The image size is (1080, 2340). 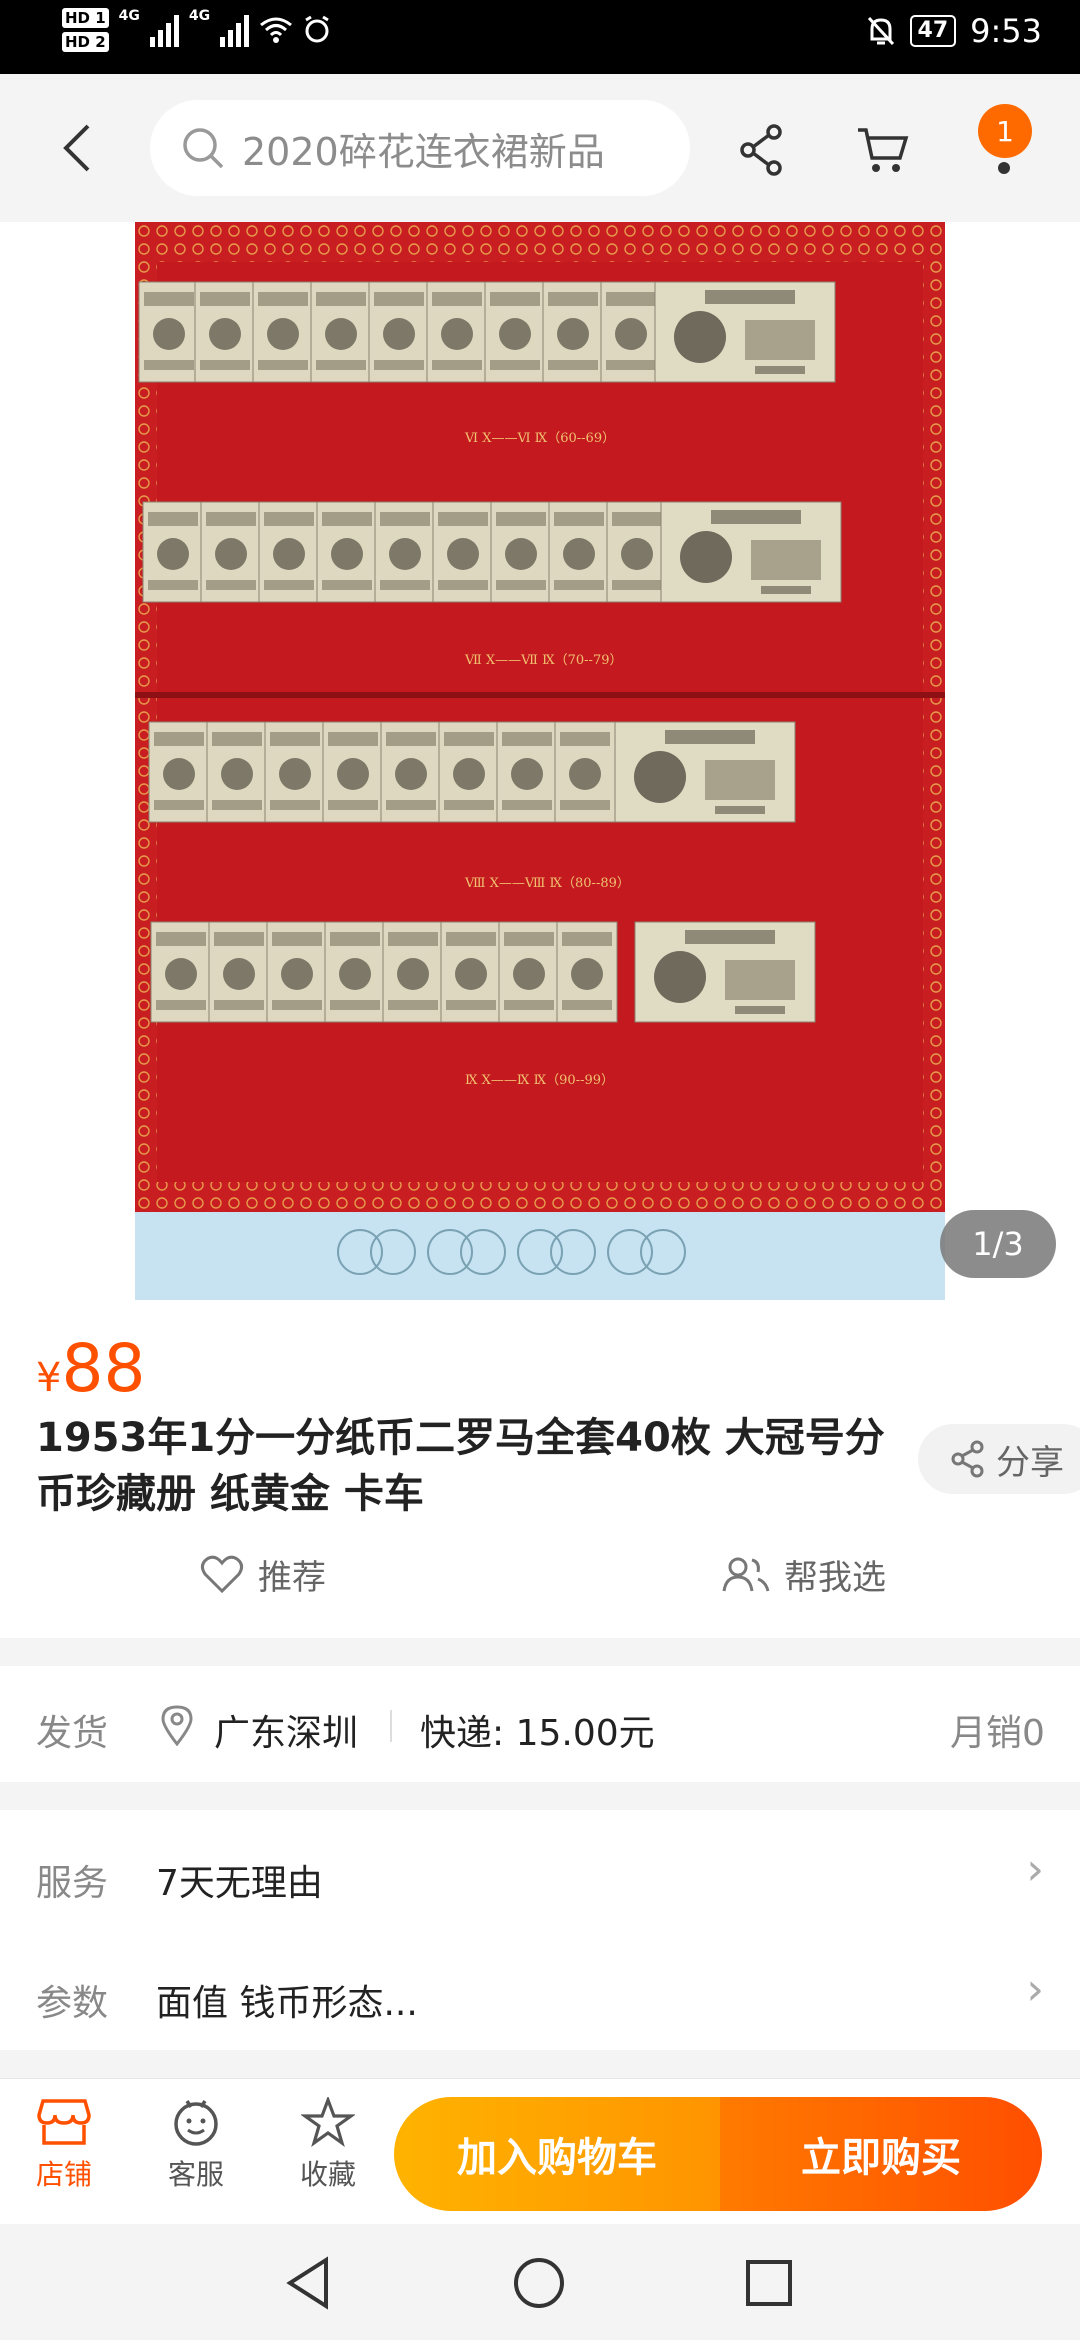 I want to click on service-value: 7天无理由, so click(x=239, y=1883).